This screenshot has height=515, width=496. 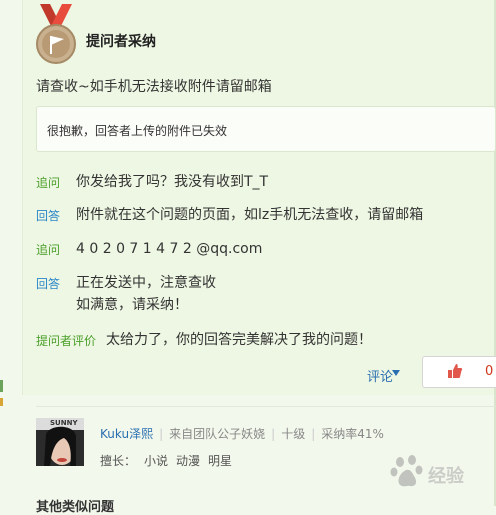 I want to click on avatar-text: SUNNY, so click(x=64, y=423).